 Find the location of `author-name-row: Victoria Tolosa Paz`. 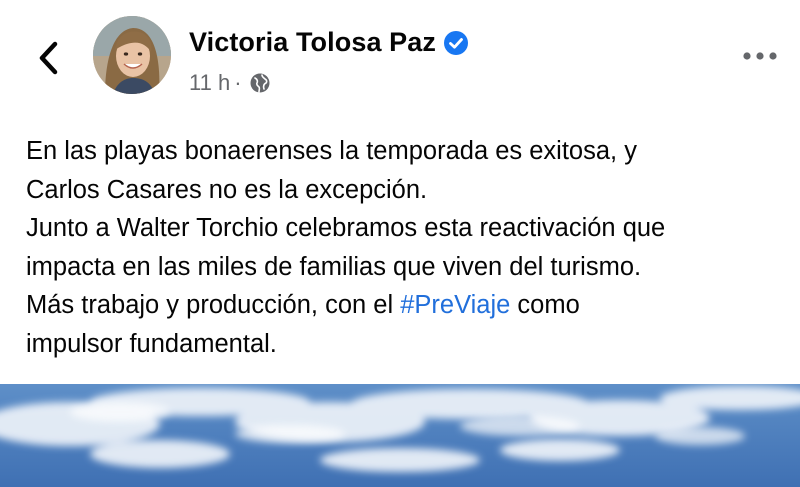

author-name-row: Victoria Tolosa Paz is located at coordinates (329, 42).